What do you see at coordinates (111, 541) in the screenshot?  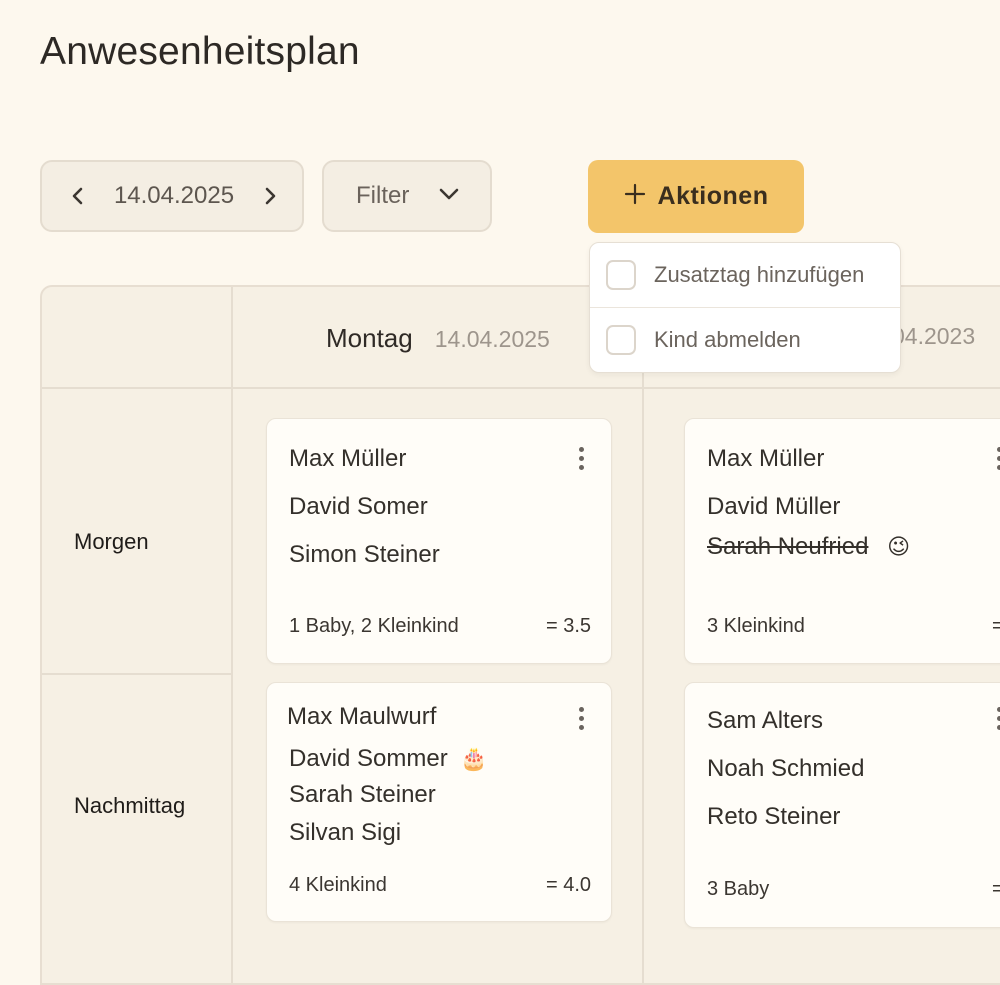 I see `row-label-morgen: Morgen` at bounding box center [111, 541].